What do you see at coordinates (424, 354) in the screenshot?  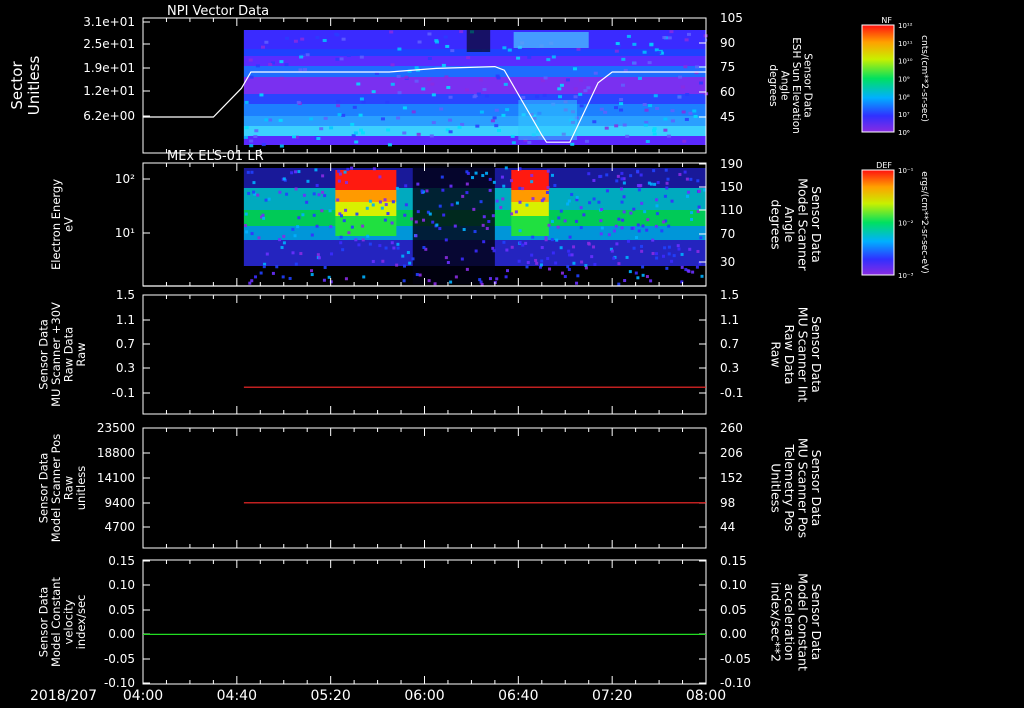 I see `plot-frame` at bounding box center [424, 354].